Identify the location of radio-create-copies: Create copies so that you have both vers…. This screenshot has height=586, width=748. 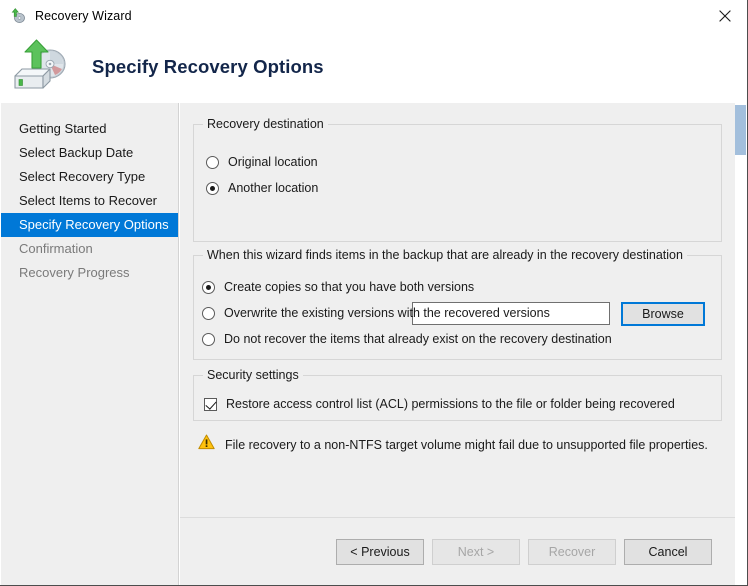
(338, 287).